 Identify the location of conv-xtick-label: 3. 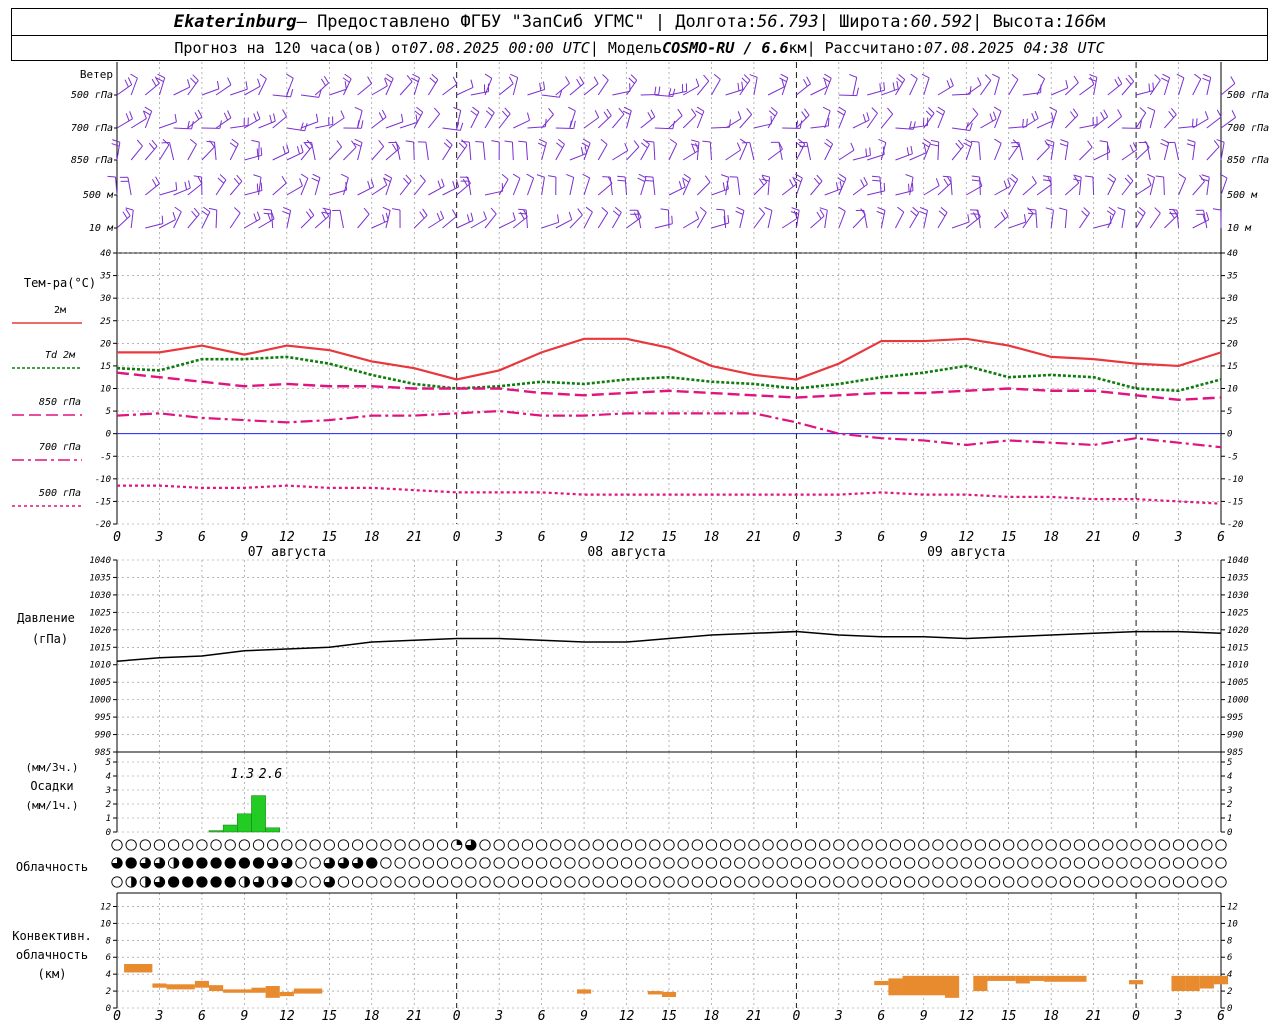
(1178, 1016).